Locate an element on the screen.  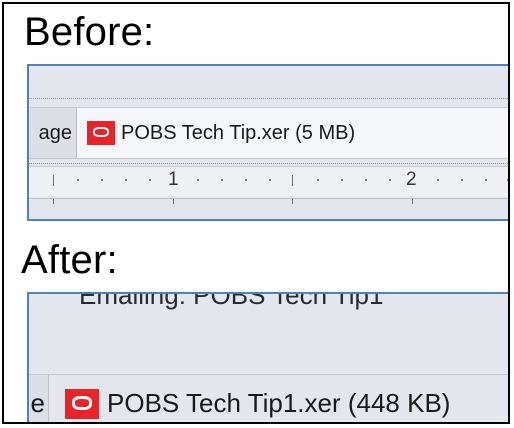
attachment-tab: POBS Tech Tip.xer (5 MB) is located at coordinates (221, 133).